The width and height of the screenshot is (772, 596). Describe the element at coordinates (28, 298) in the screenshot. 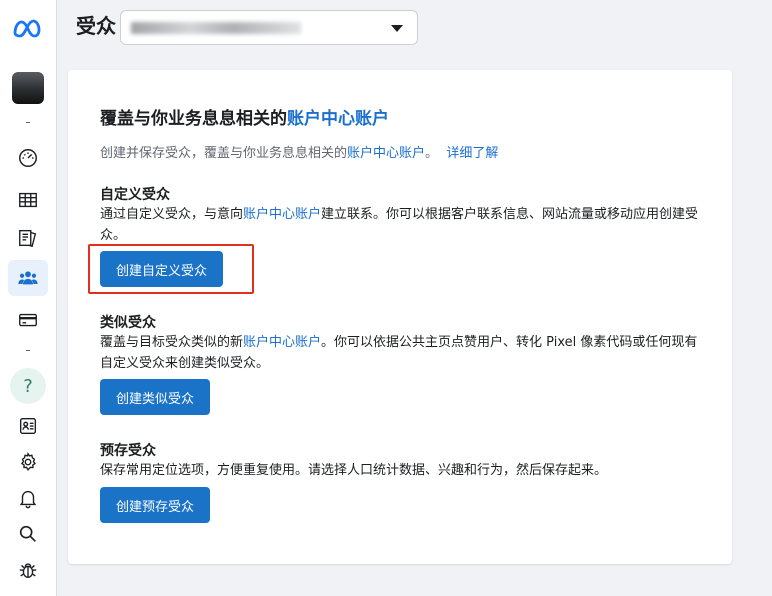

I see `left-sidebar: ?` at that location.